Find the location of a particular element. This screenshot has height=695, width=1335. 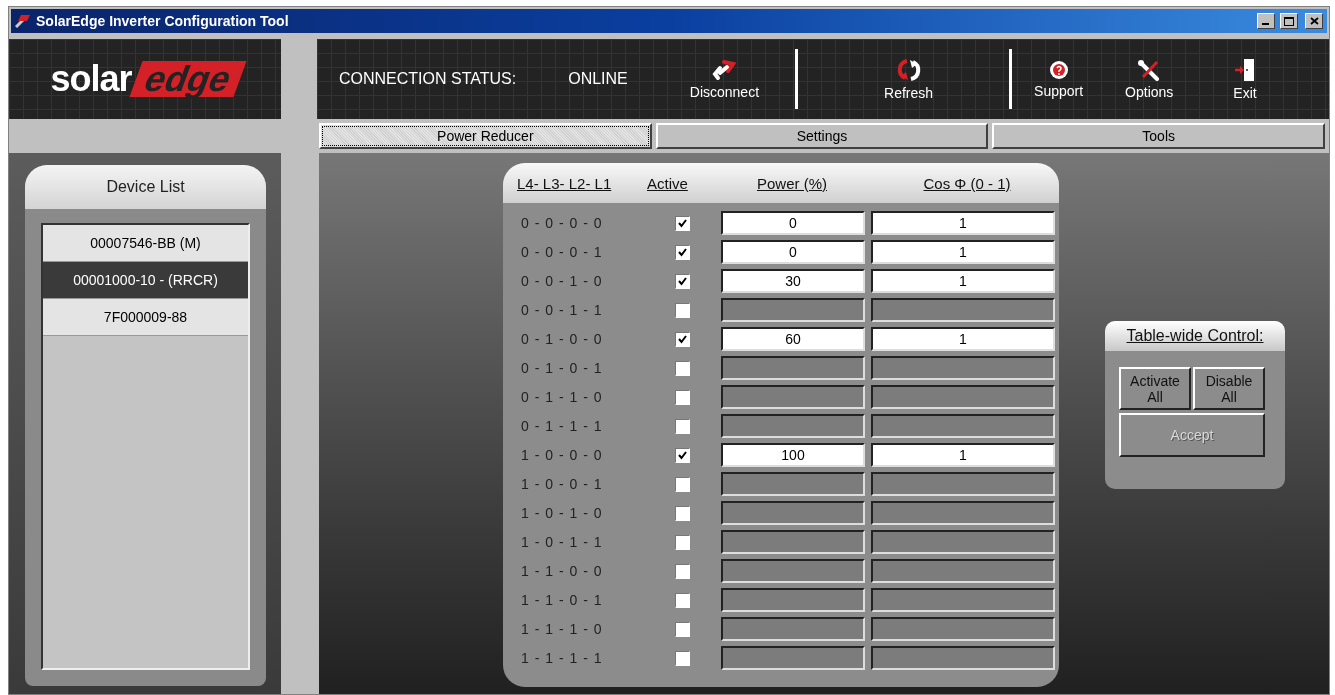

status-label: CONNECTION STATUS: is located at coordinates (428, 79).